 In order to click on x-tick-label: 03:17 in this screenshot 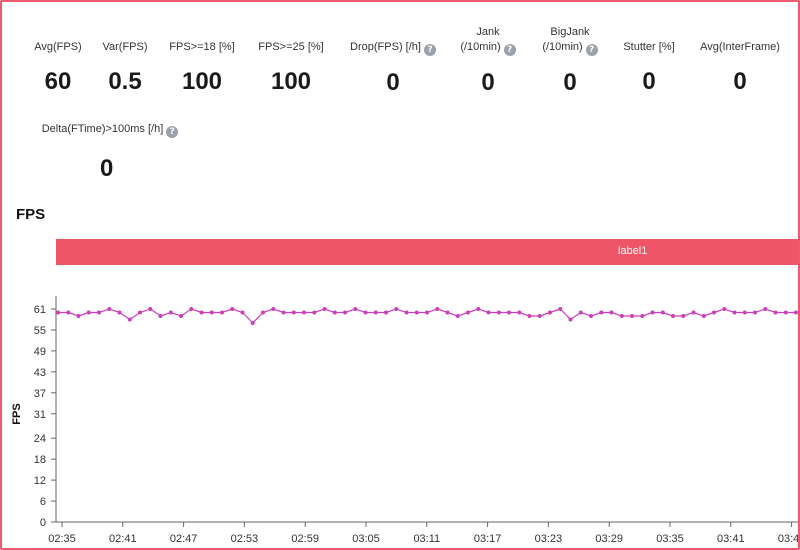, I will do `click(488, 539)`.